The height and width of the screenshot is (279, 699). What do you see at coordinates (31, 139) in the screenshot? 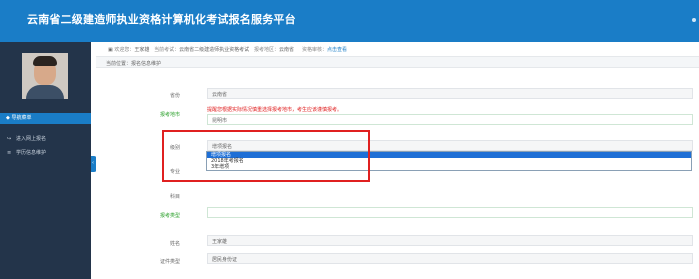
I see `sidebar-item-label: 进入网上报名` at bounding box center [31, 139].